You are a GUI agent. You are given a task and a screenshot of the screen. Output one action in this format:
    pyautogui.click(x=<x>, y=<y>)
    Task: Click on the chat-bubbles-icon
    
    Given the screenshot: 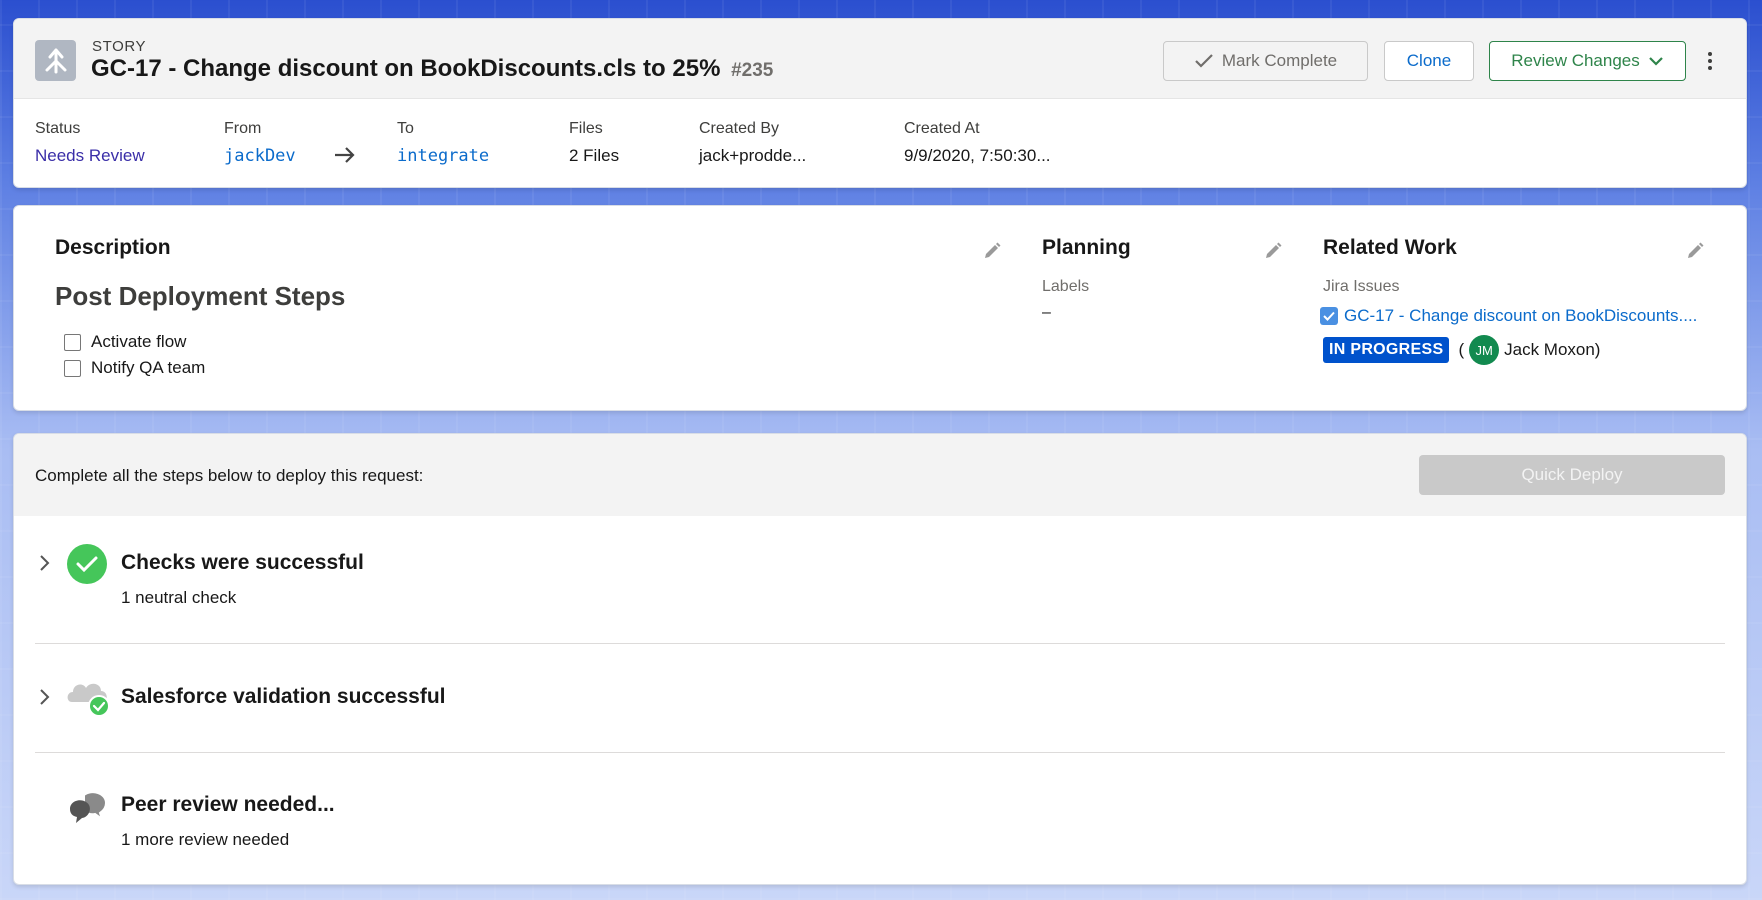 What is the action you would take?
    pyautogui.click(x=89, y=807)
    